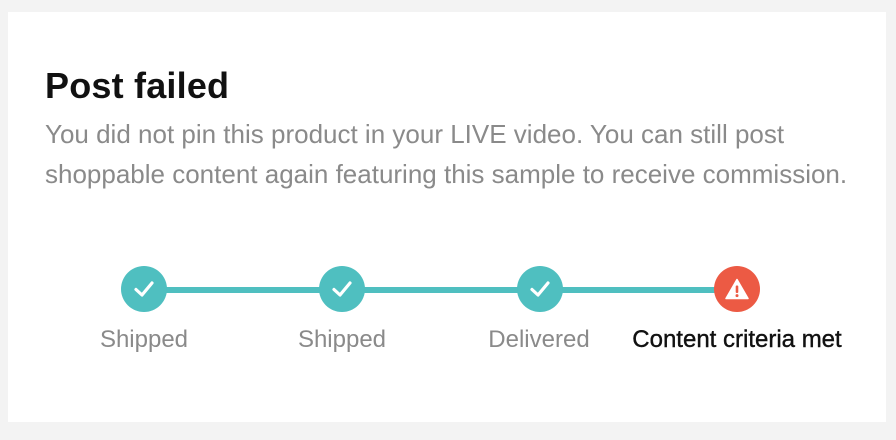 The width and height of the screenshot is (896, 440). Describe the element at coordinates (144, 339) in the screenshot. I see `step-label-shipped-1: Shipped` at that location.